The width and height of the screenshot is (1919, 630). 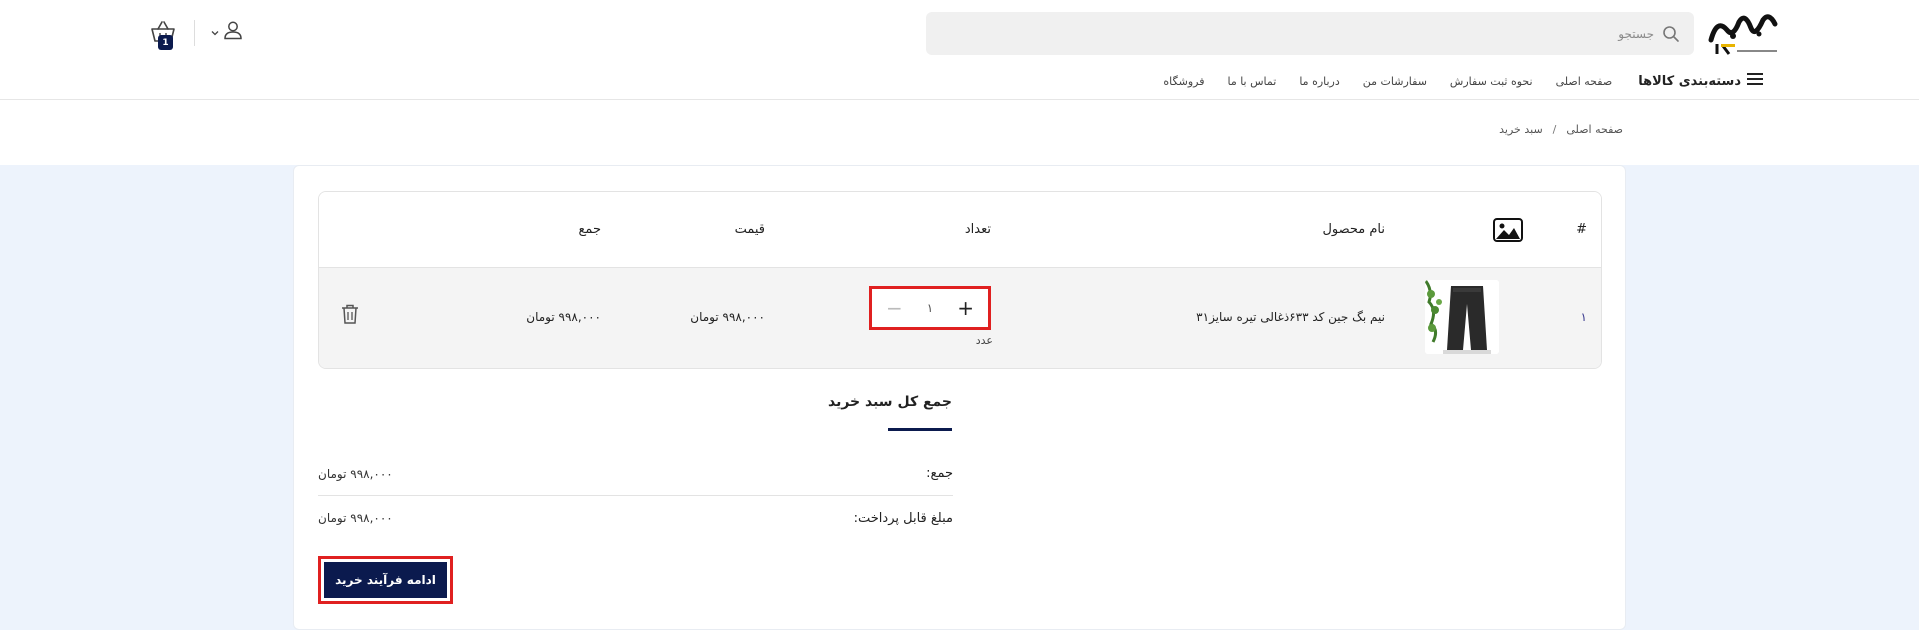 I want to click on checkout-button: ادامه فرآیند خرید, so click(x=385, y=580).